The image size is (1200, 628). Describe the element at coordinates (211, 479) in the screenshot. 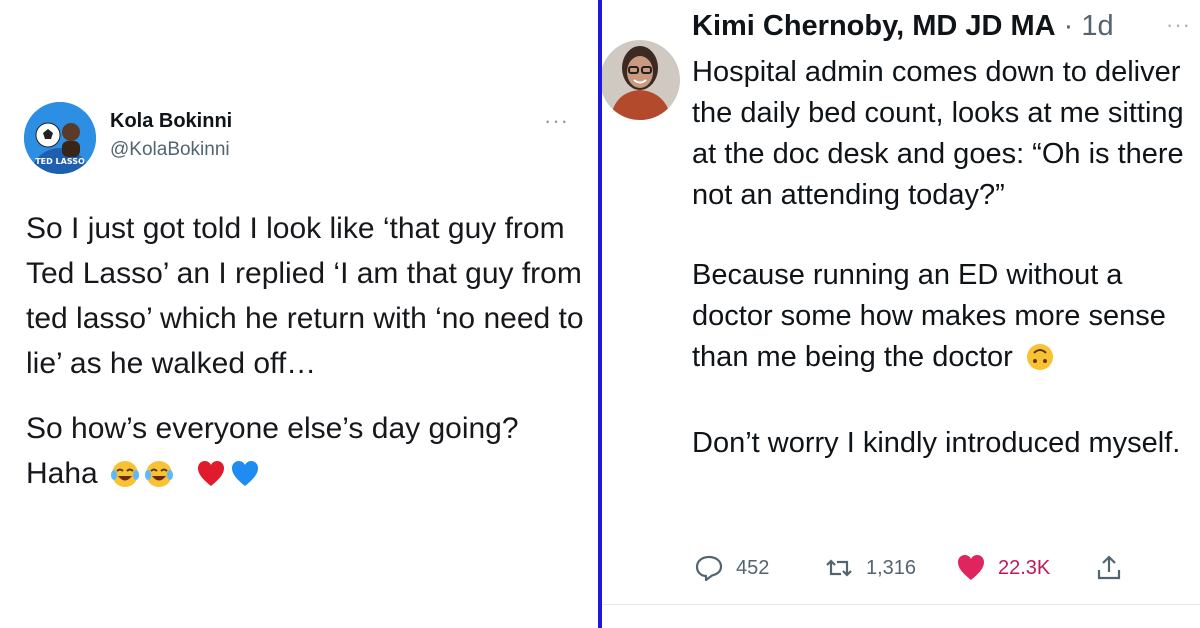

I see `red-heart-emoji-icon` at that location.